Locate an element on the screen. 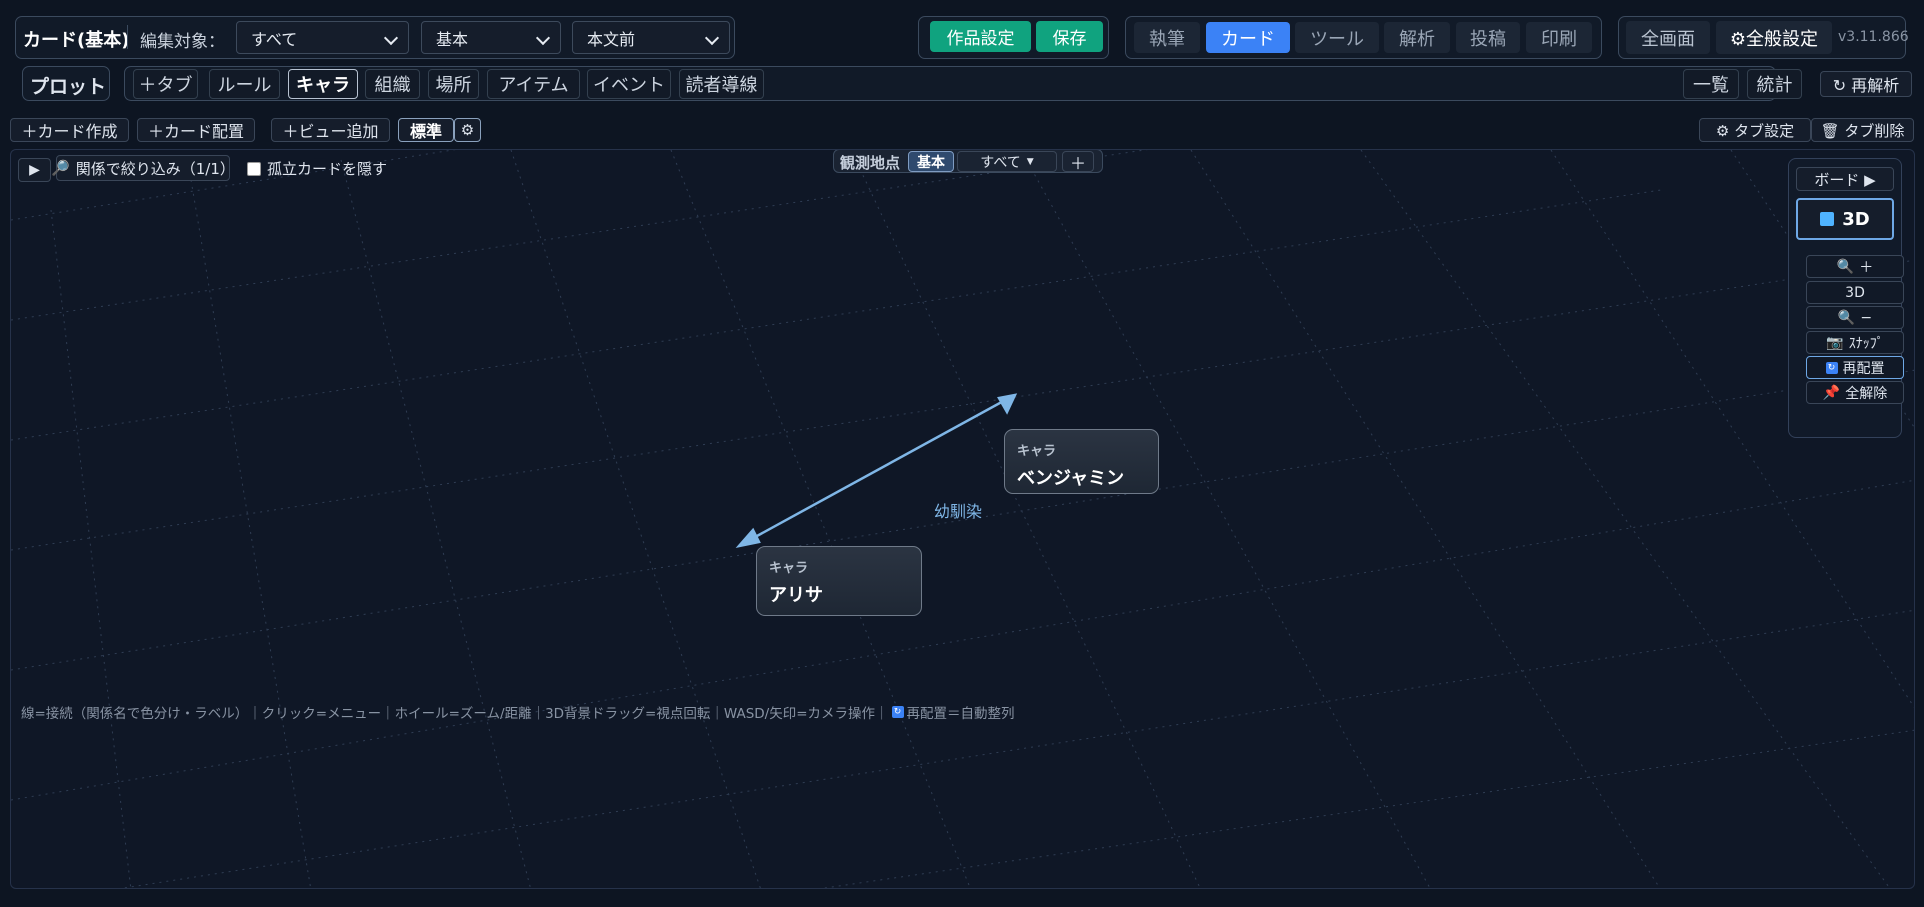 This screenshot has width=1924, height=907. observation-add-button: ＋ is located at coordinates (1078, 162).